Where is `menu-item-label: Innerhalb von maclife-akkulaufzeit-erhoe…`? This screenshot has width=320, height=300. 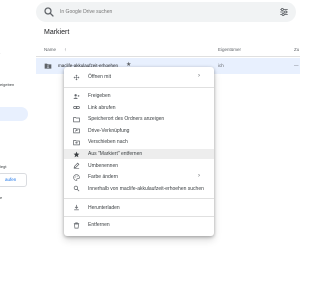 menu-item-label: Innerhalb von maclife-akkulaufzeit-erhoe… is located at coordinates (146, 188).